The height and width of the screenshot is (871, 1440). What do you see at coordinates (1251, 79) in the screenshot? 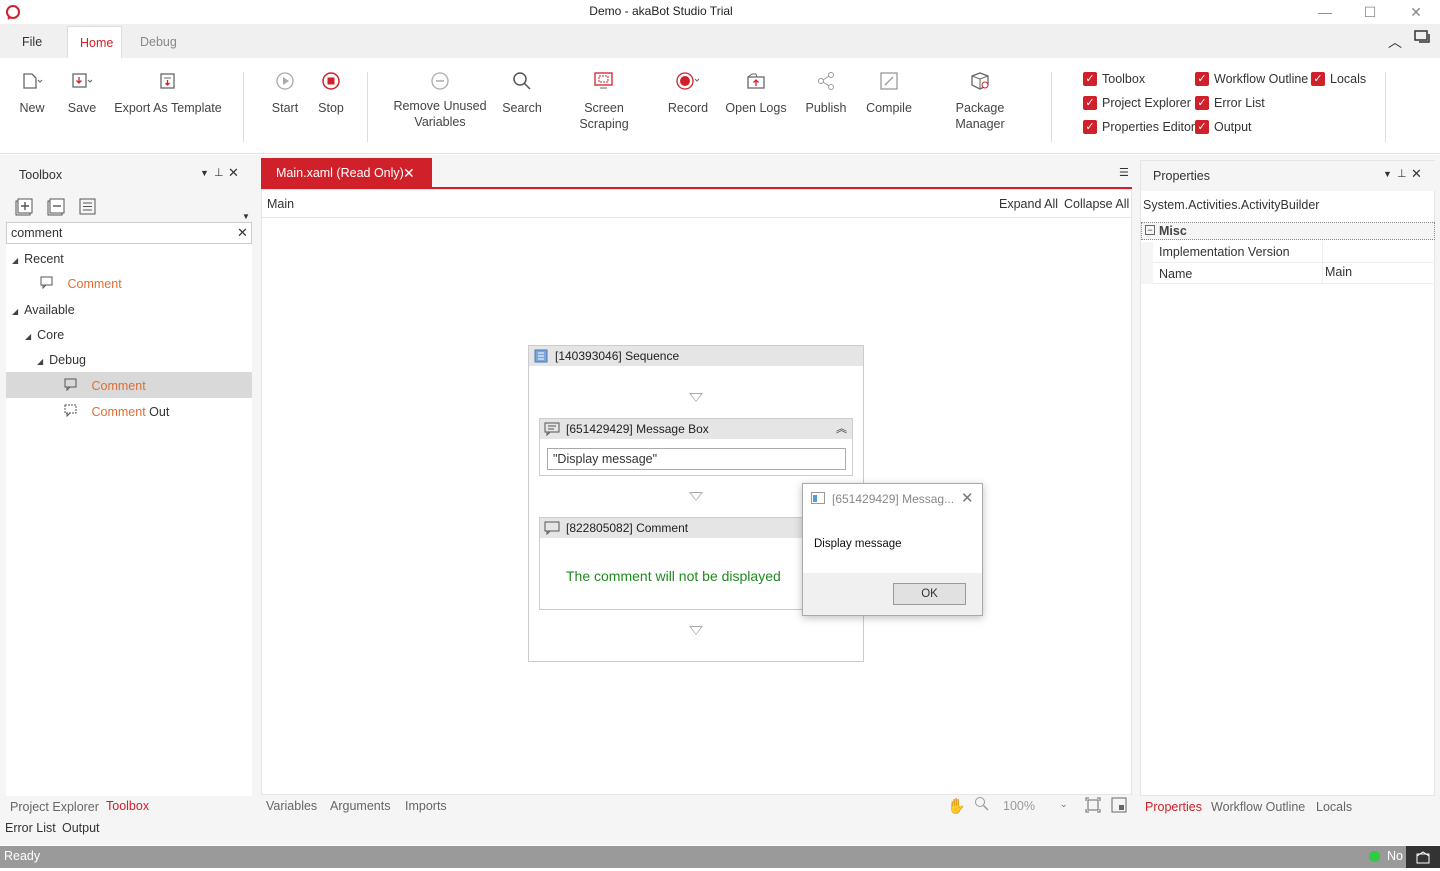
I see `workflow-outline-checkbox: ✓ Workflow Outline` at bounding box center [1251, 79].